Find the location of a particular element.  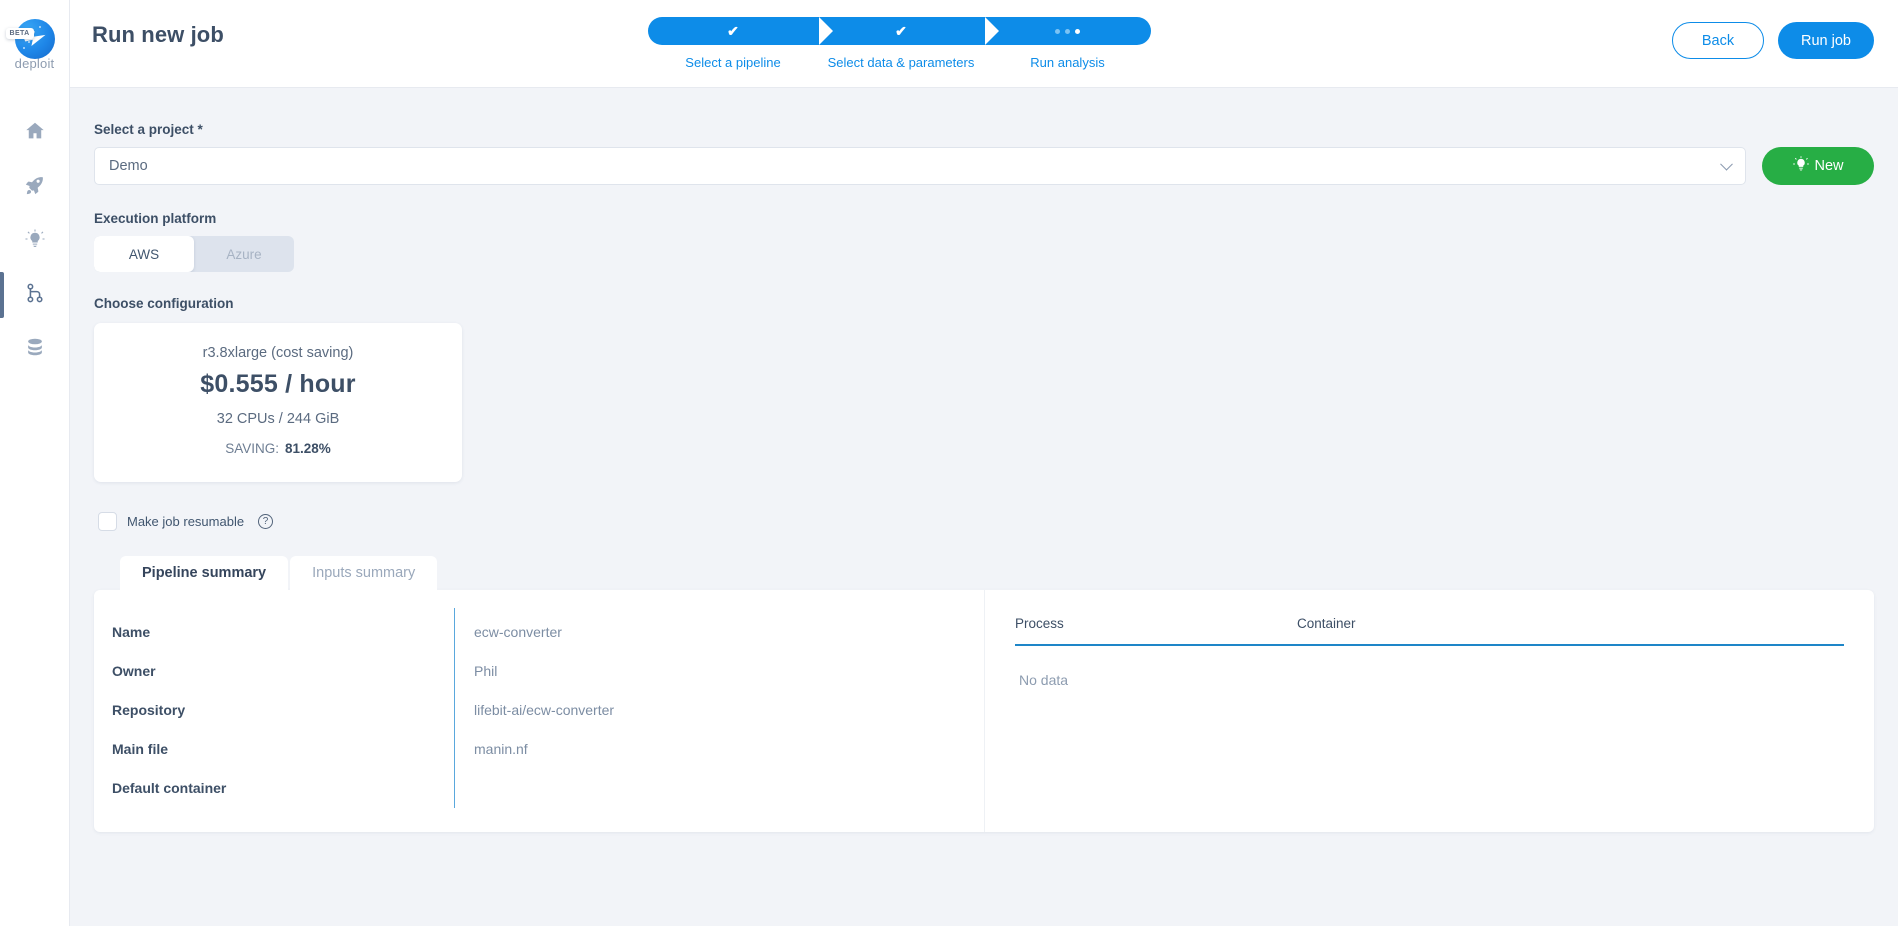

new-project-button: New is located at coordinates (1818, 166).